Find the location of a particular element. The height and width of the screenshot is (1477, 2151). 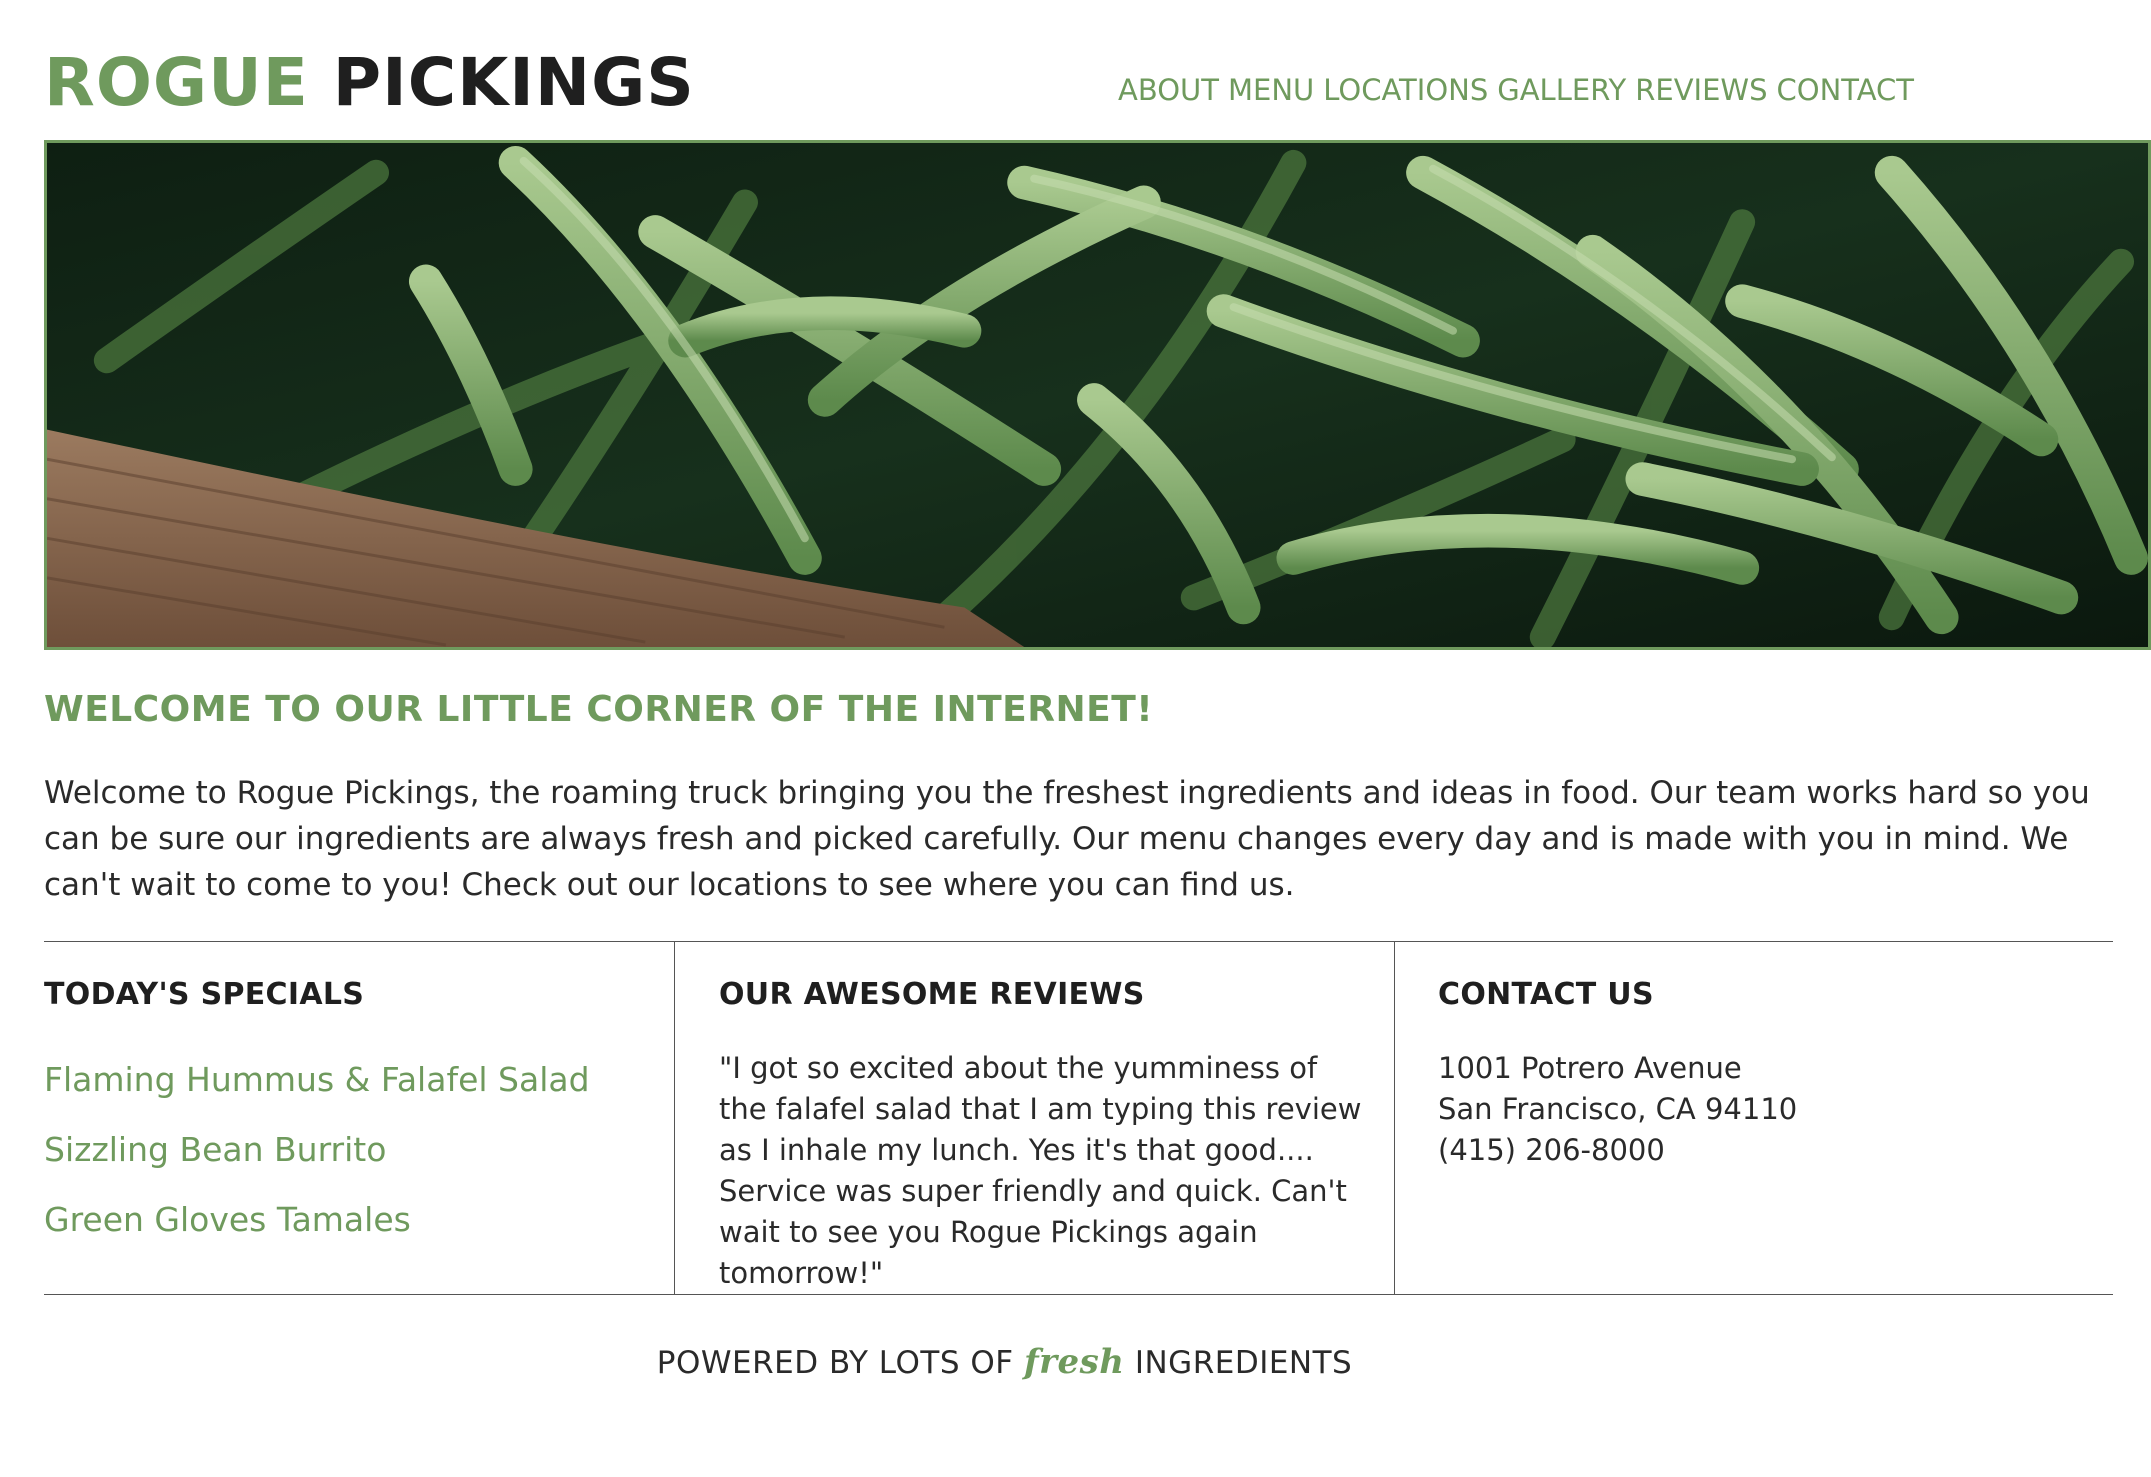

nav-link-about: ABOUT is located at coordinates (1168, 90).